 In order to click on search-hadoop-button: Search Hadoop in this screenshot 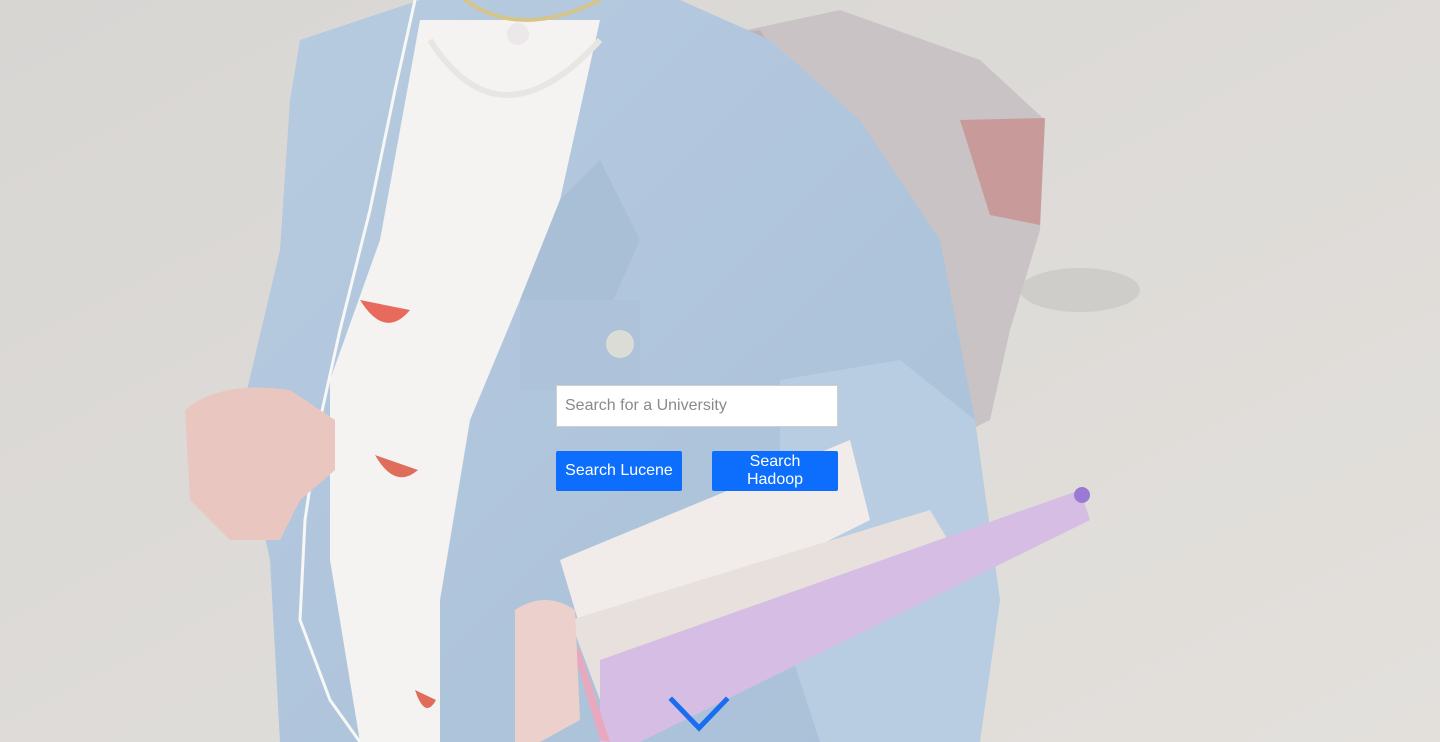, I will do `click(775, 471)`.